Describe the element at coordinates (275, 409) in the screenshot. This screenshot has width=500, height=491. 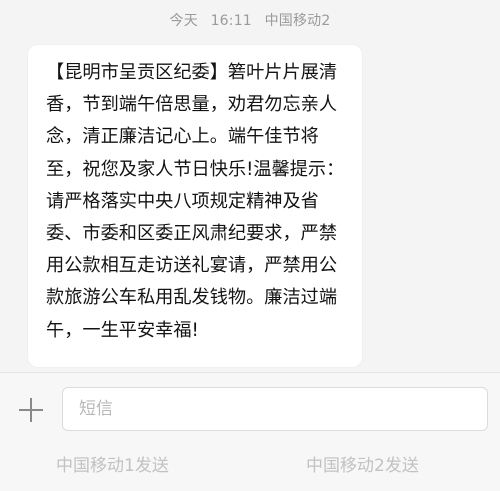
I see `message-input` at that location.